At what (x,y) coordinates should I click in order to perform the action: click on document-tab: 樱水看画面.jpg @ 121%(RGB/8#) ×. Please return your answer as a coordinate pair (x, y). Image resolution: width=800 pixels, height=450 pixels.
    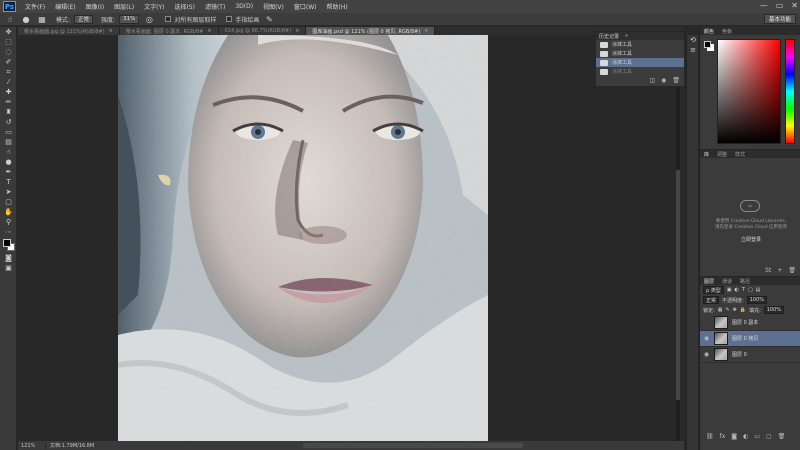
    Looking at the image, I should click on (69, 31).